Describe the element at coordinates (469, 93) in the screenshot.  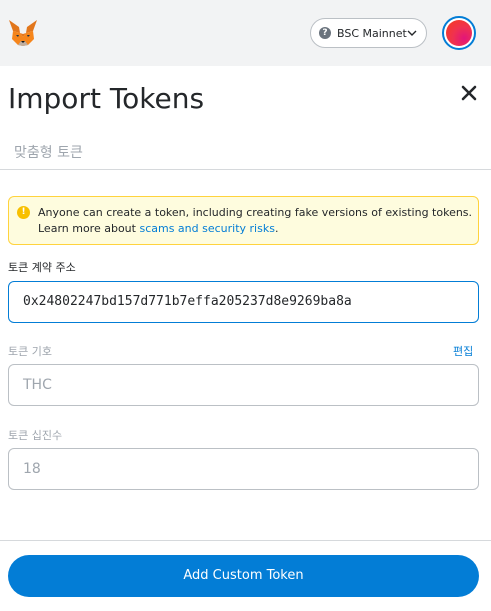
I see `close-icon` at that location.